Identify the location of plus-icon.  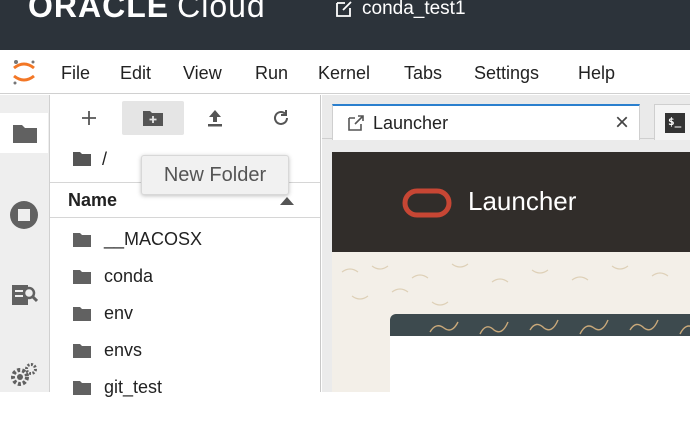
(89, 118).